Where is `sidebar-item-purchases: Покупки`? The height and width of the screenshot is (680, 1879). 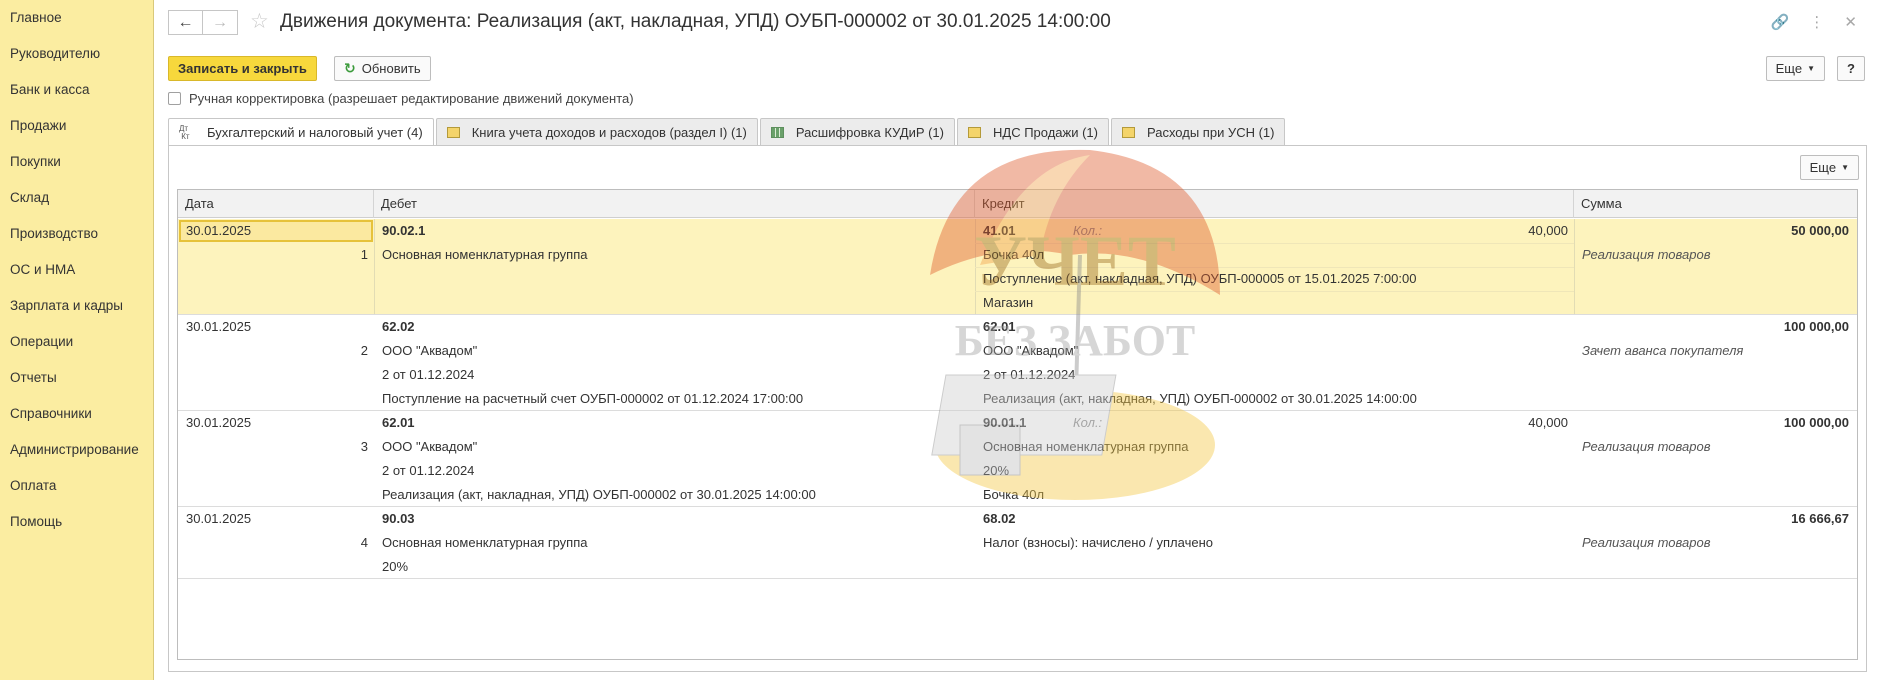
sidebar-item-purchases: Покупки is located at coordinates (76, 162).